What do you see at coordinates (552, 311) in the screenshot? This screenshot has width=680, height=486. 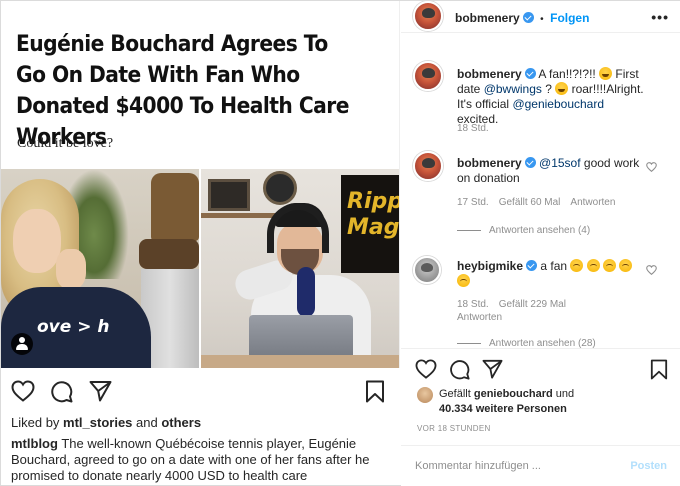 I see `comment-meta: 18 Std. Gefällt 229 Mal Antworten` at bounding box center [552, 311].